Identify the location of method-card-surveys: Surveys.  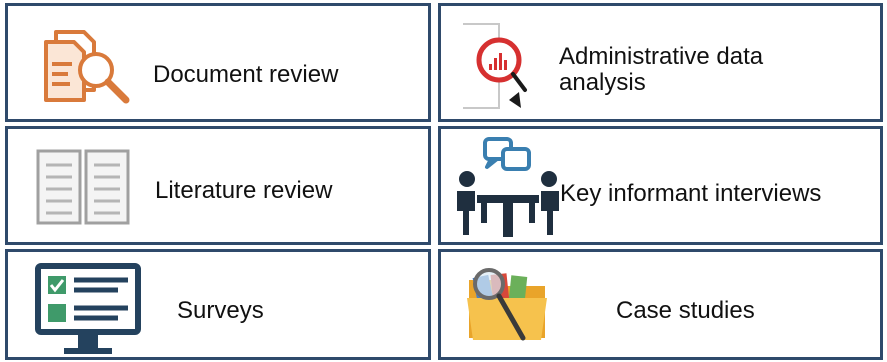
(218, 304).